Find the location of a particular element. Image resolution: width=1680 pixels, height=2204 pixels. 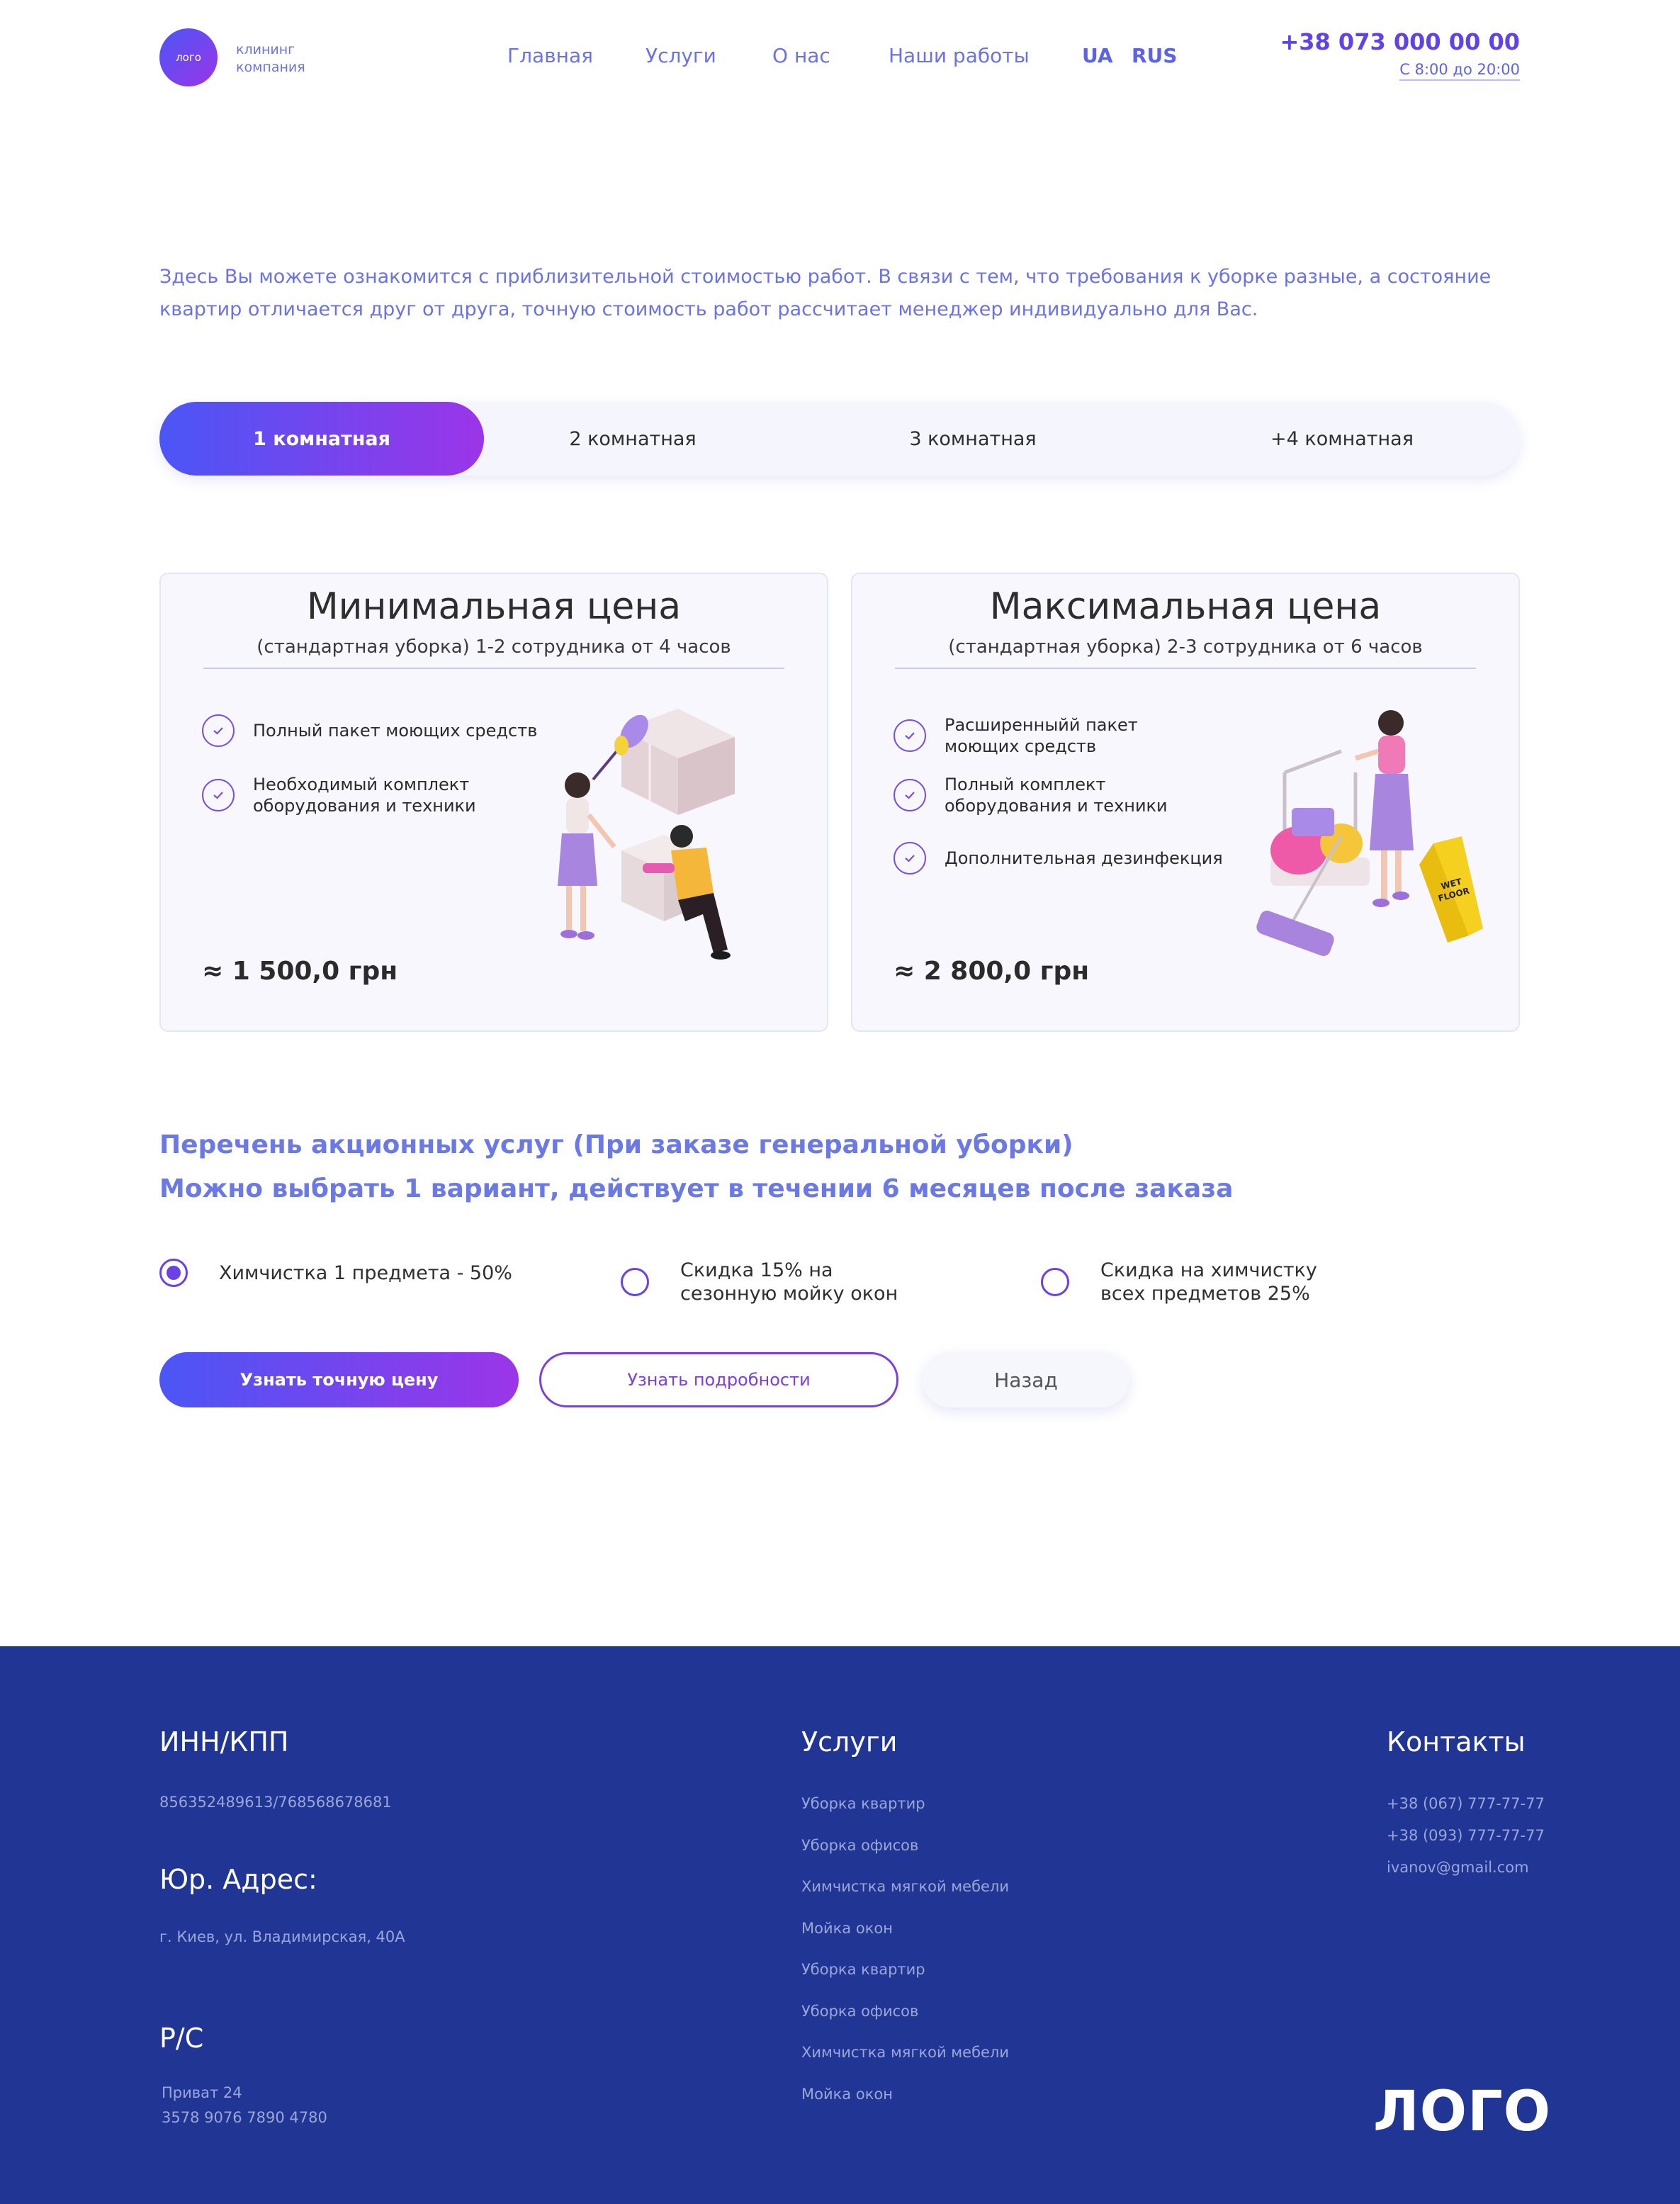

footer-email: ivanov@gmail.com is located at coordinates (1466, 1873).